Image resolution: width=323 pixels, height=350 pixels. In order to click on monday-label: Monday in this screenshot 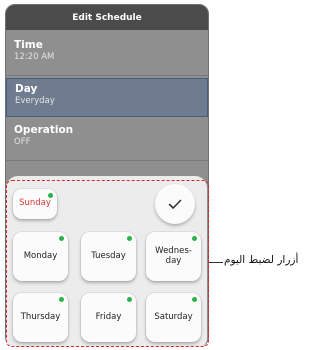, I will do `click(40, 255)`.